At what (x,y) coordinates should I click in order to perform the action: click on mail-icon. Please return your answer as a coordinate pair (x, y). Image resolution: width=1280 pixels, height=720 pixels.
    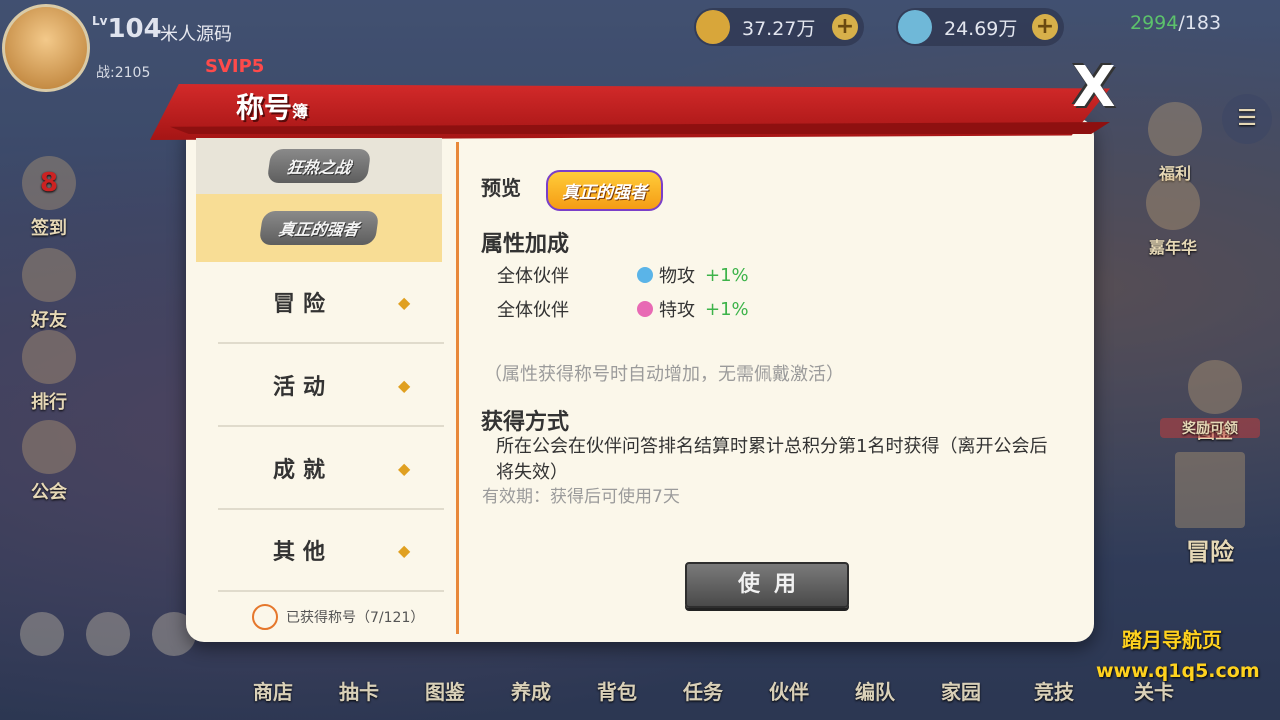
    Looking at the image, I should click on (108, 634).